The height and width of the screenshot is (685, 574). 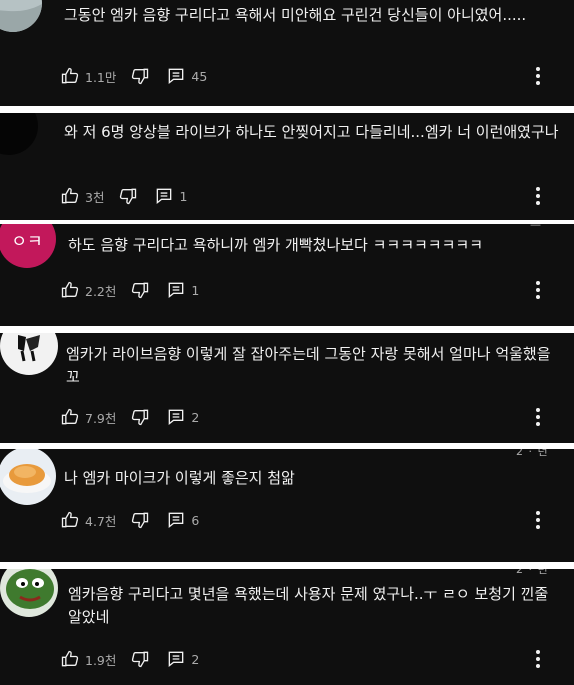 What do you see at coordinates (536, 227) in the screenshot?
I see `timestamp-peek: —` at bounding box center [536, 227].